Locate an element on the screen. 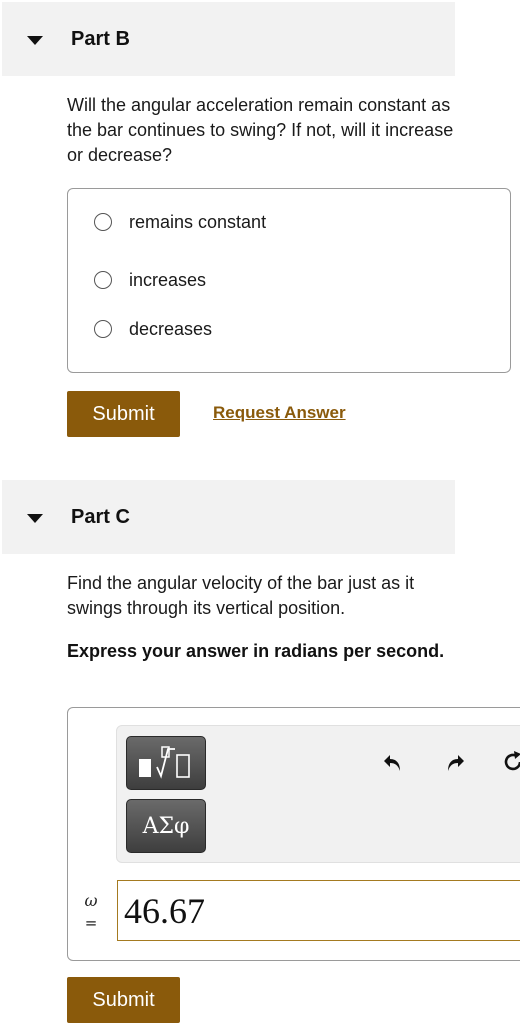 The image size is (520, 1024). part-b-header: Part B is located at coordinates (228, 39).